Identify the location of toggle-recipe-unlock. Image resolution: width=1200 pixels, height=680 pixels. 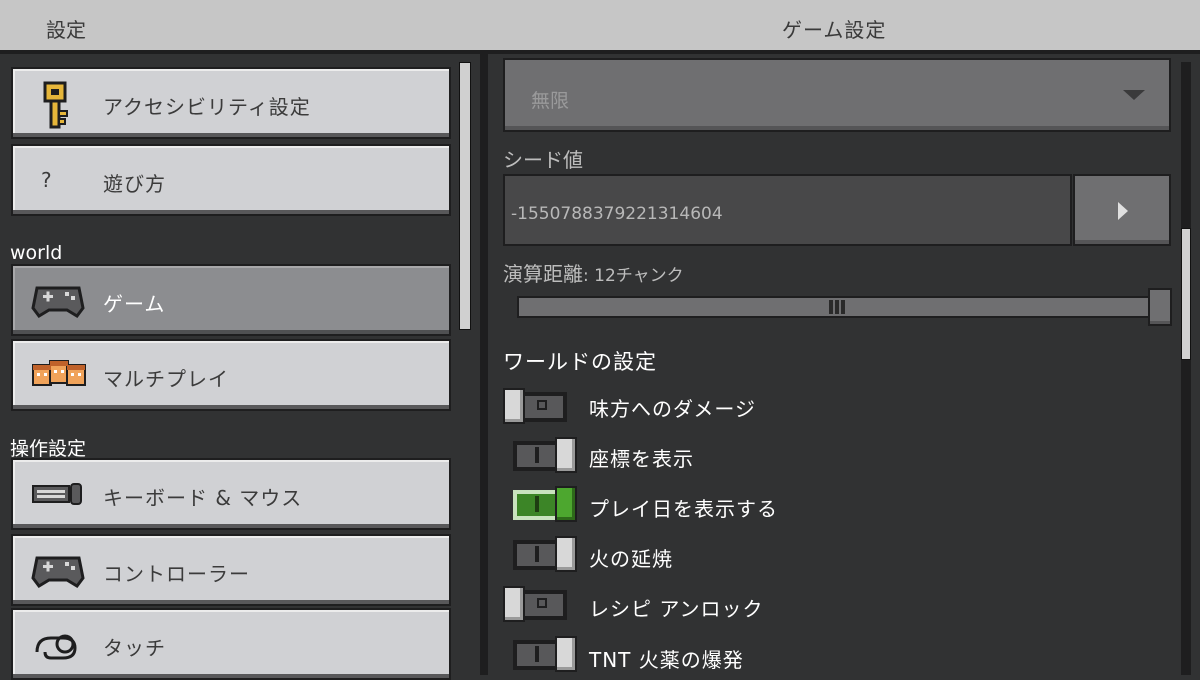
(535, 604).